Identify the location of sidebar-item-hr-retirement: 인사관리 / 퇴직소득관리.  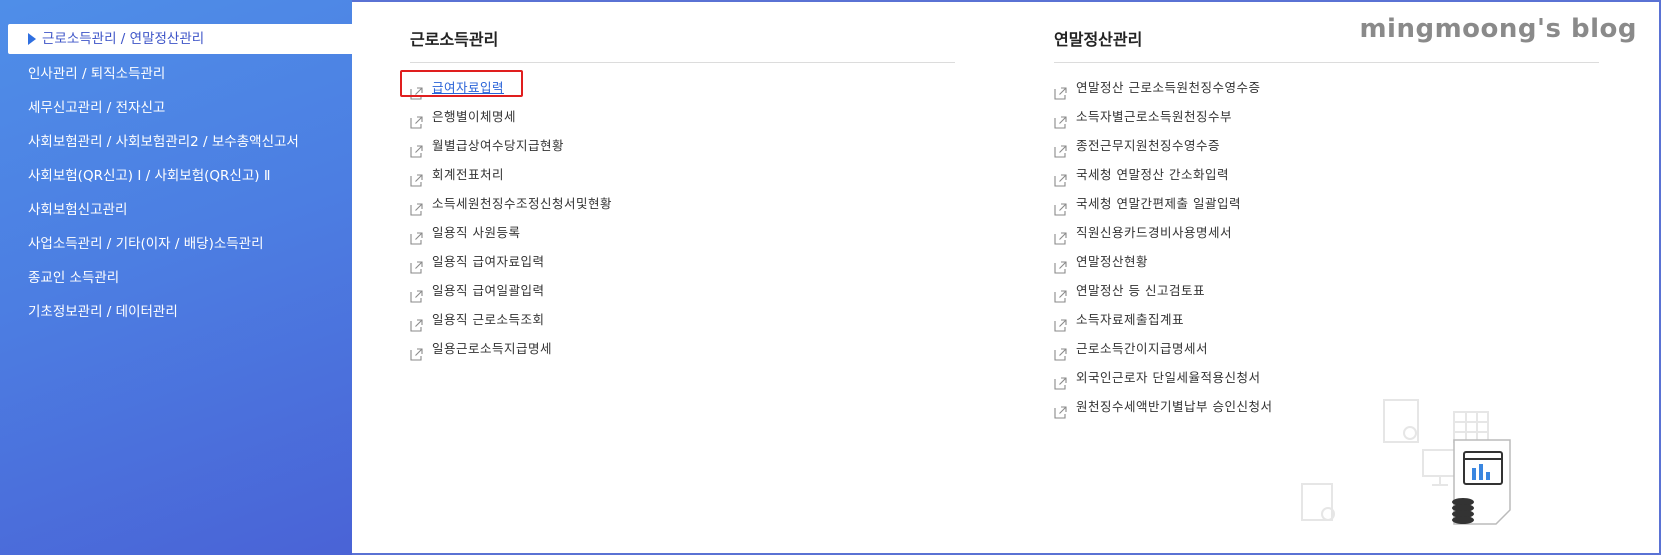
(96, 74).